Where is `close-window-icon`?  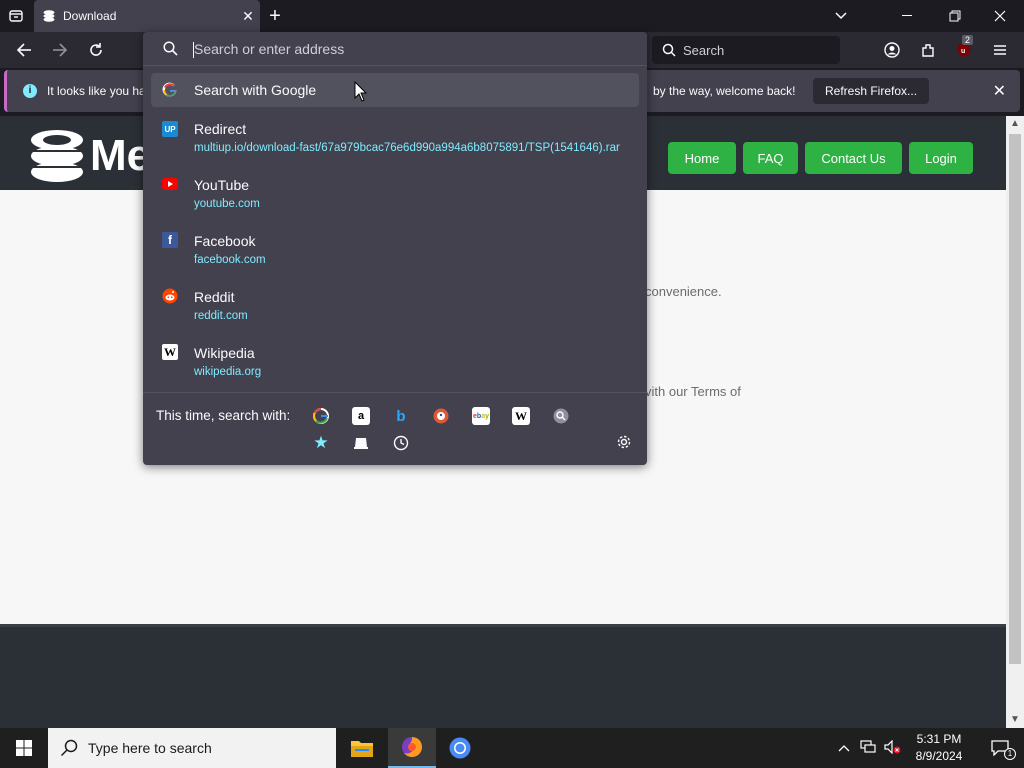
close-window-icon is located at coordinates (1000, 16).